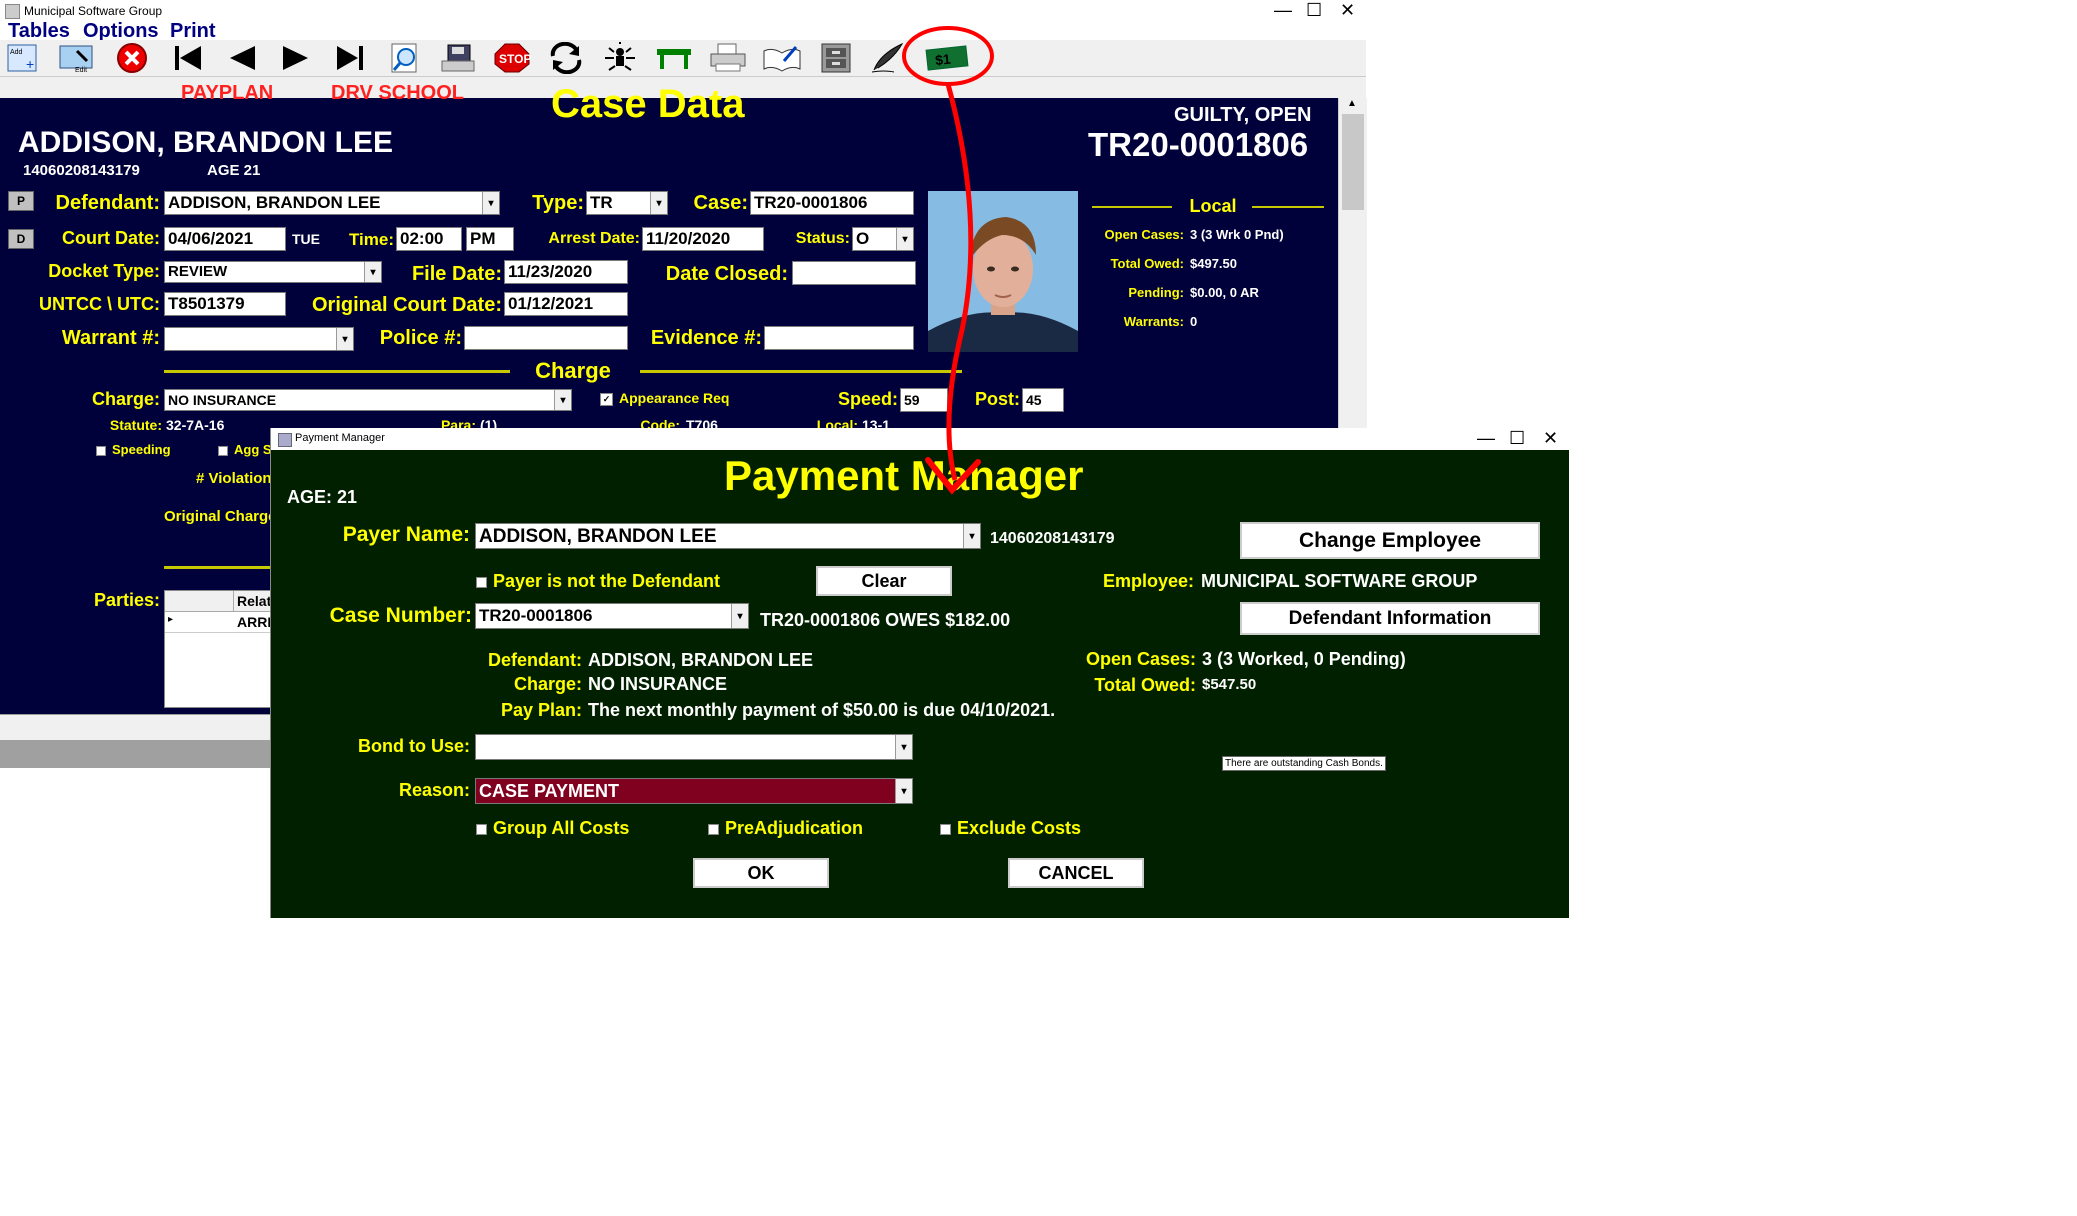 The width and height of the screenshot is (2077, 1216). Describe the element at coordinates (959, 282) in the screenshot. I see `annotation-arrow` at that location.